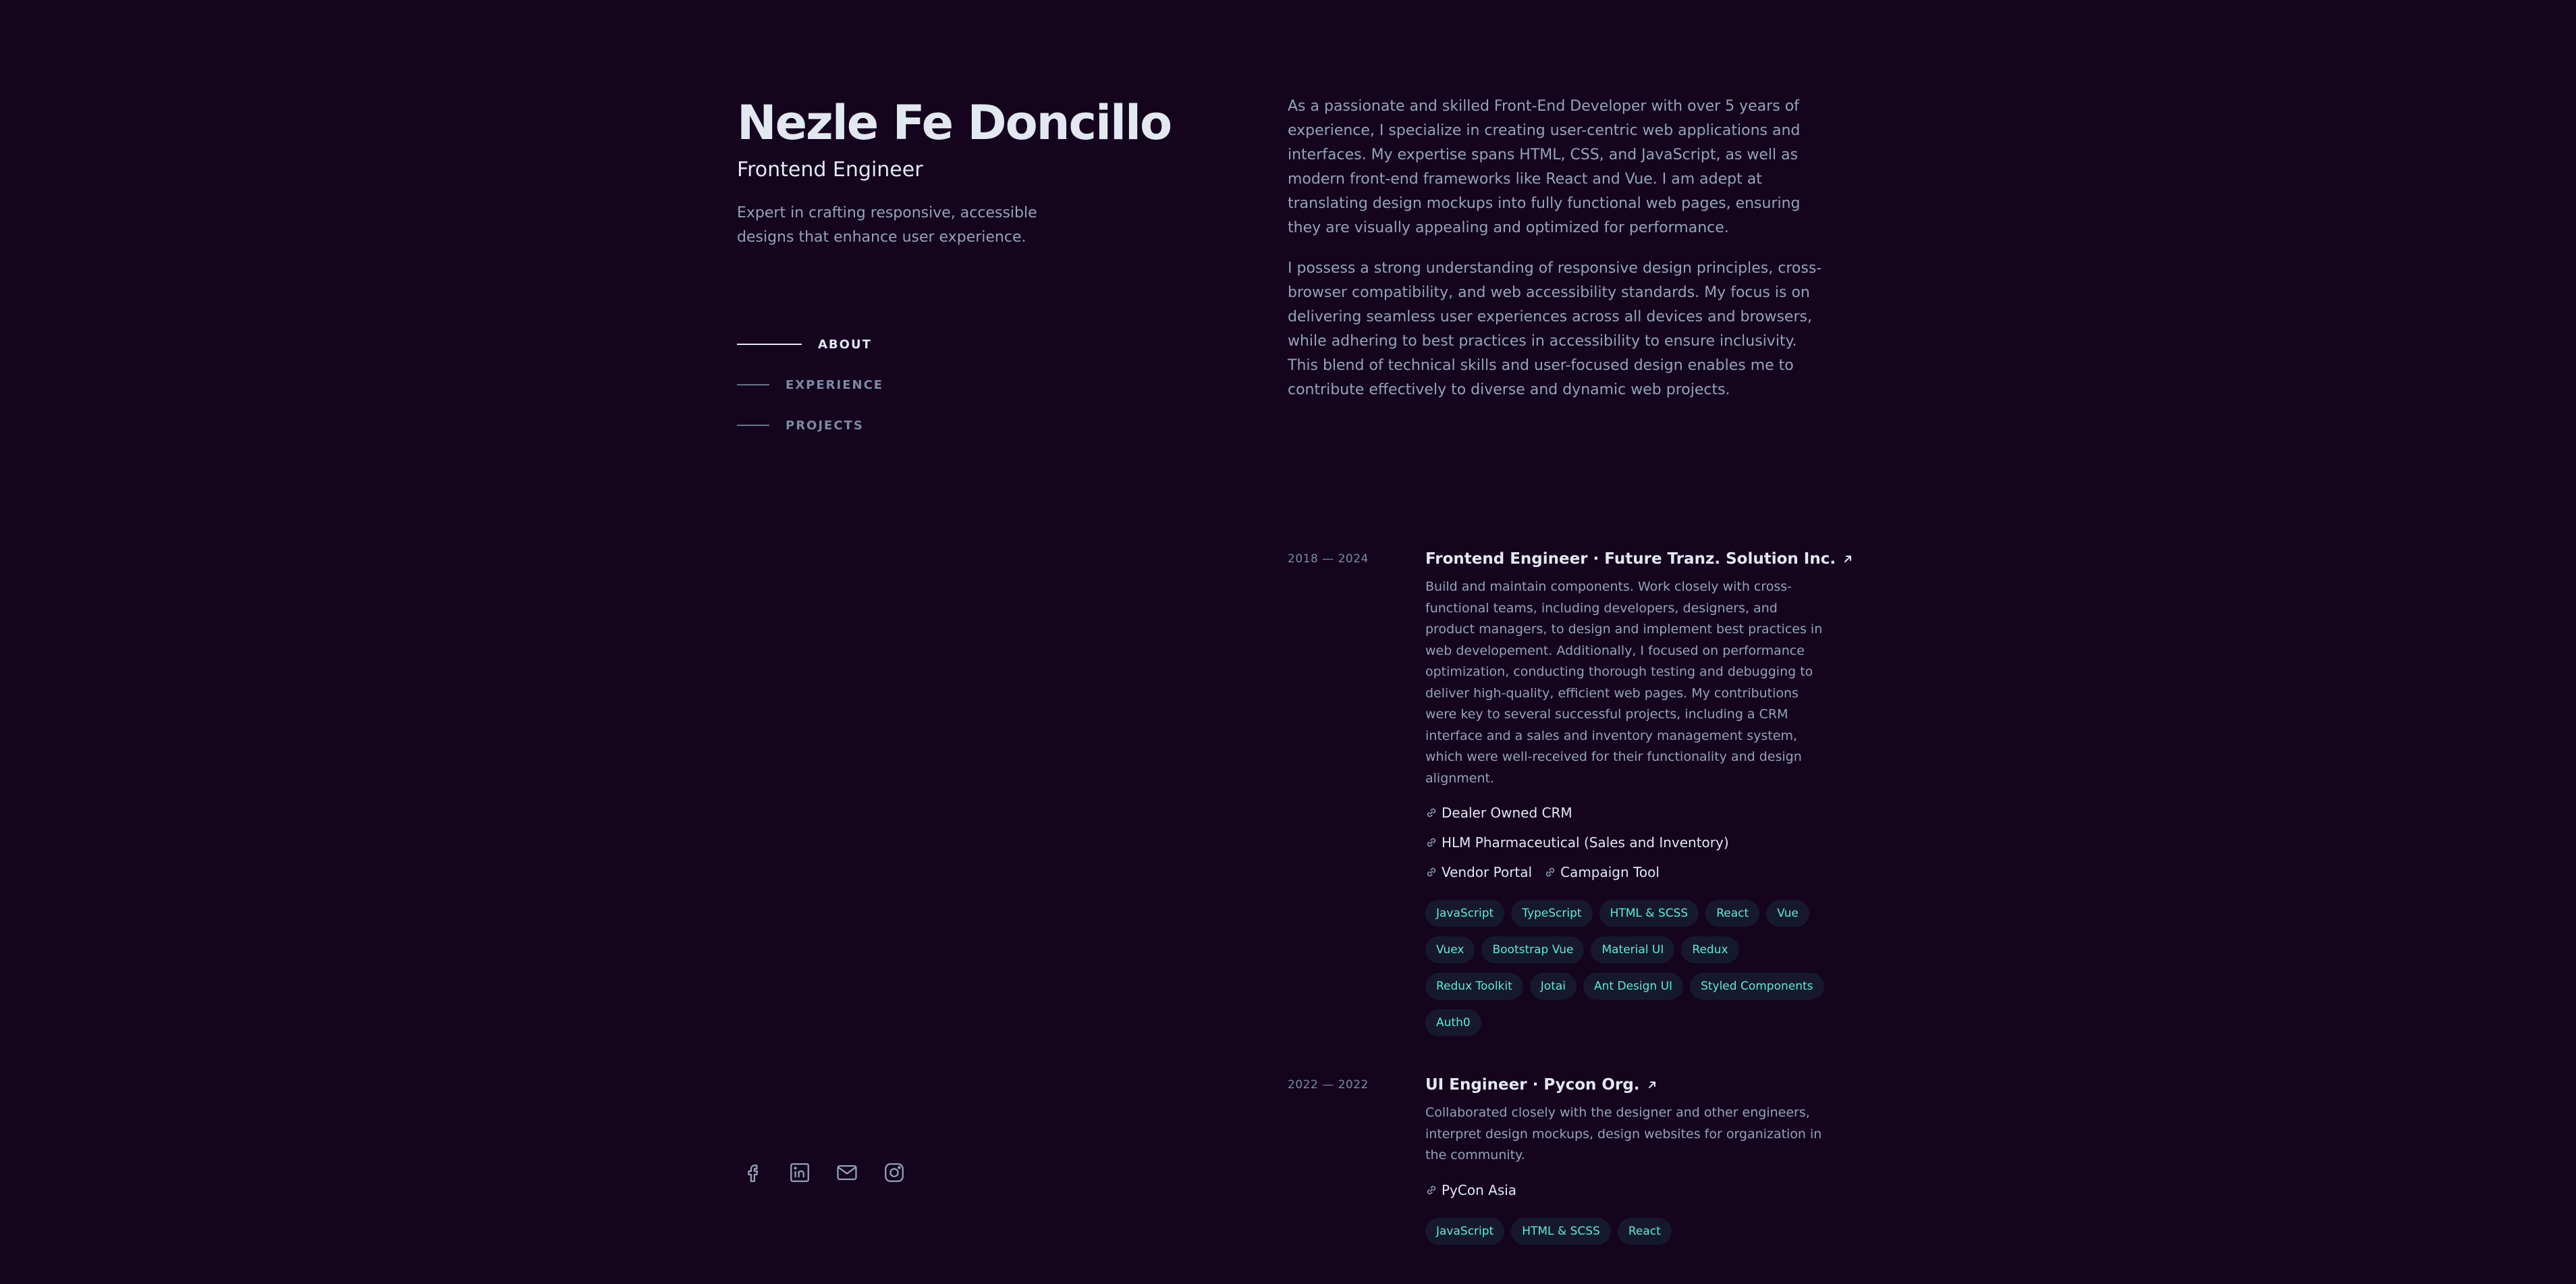 This screenshot has width=2576, height=1284. I want to click on section-nav: ABOUT EXPERIENCE PROJECTS, so click(810, 385).